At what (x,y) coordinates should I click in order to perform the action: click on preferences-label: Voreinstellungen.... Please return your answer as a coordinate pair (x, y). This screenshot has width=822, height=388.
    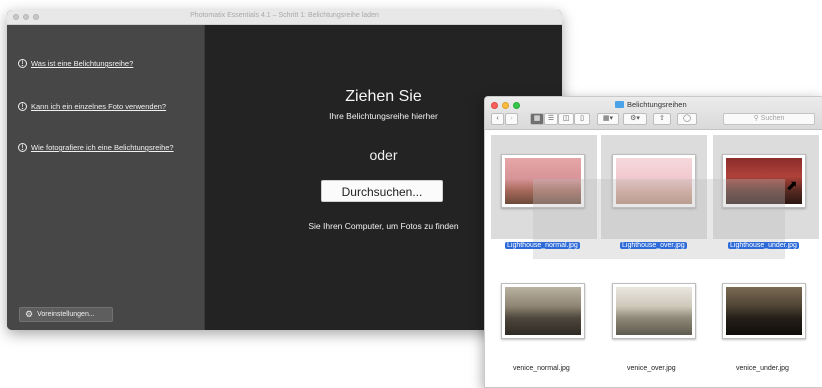
    Looking at the image, I should click on (66, 314).